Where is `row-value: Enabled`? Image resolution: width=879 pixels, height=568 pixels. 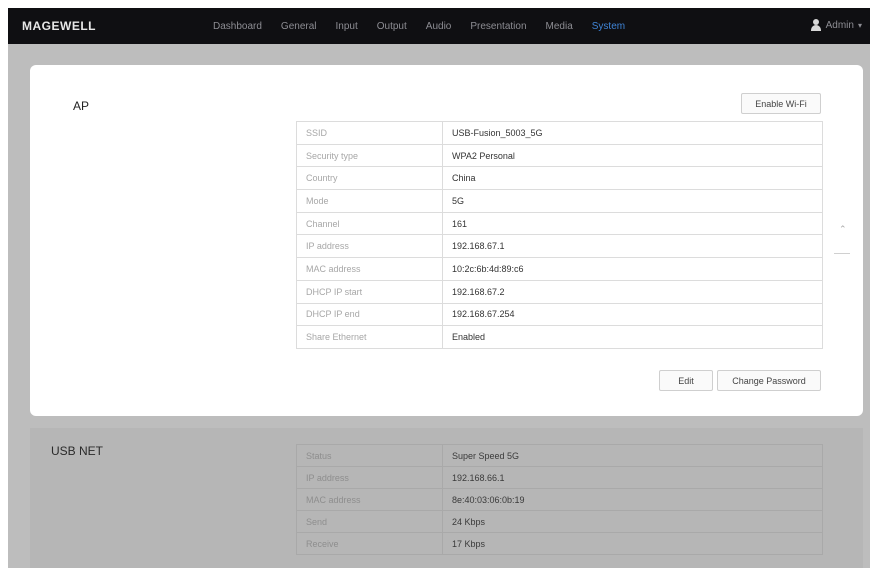
row-value: Enabled is located at coordinates (632, 337).